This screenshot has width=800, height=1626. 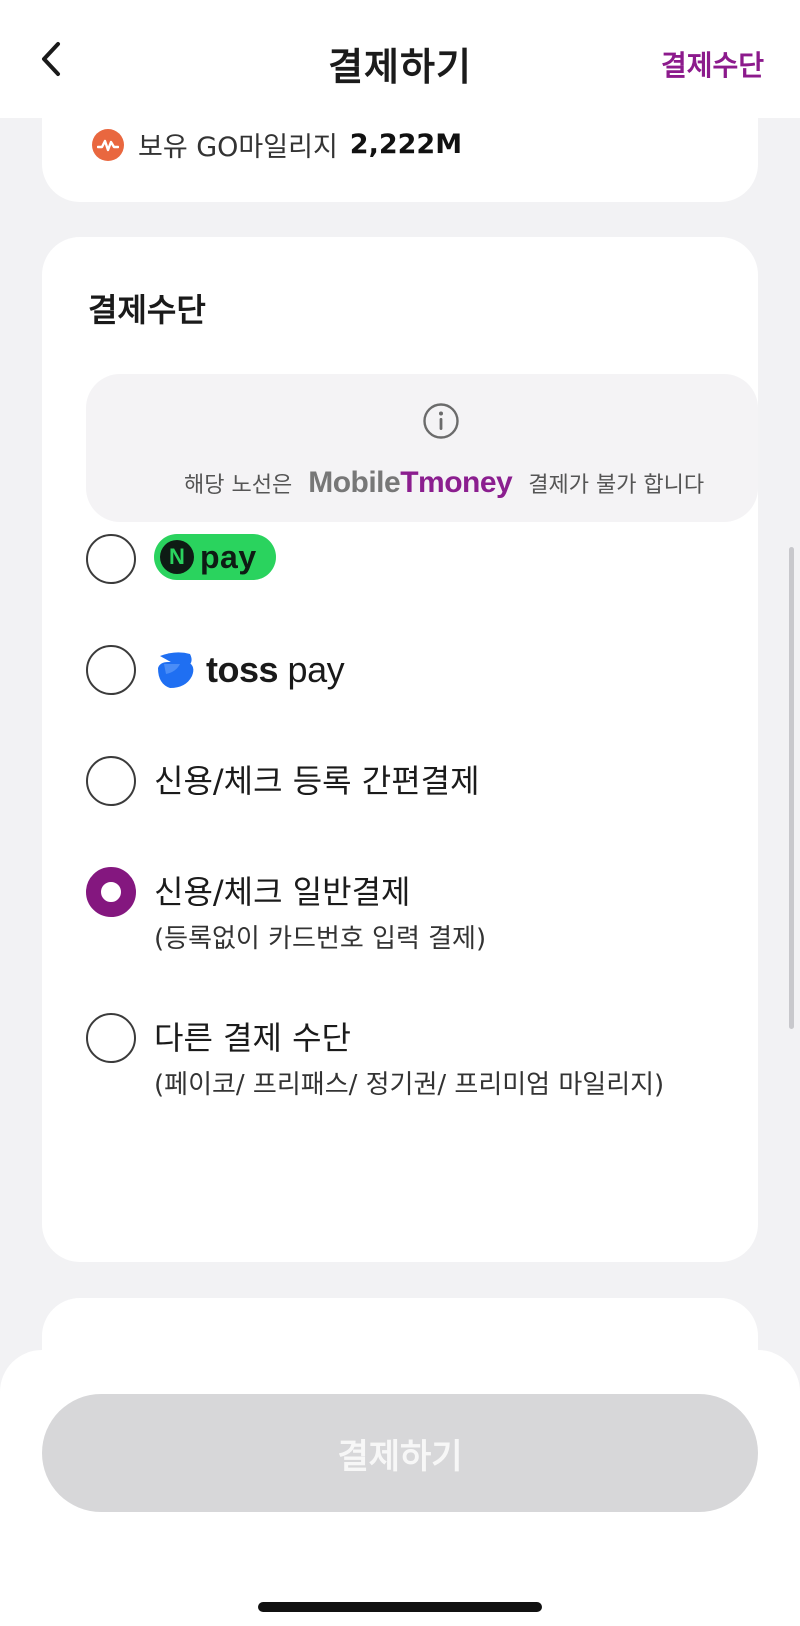 I want to click on logo-tmoney-text: Tmoney, so click(x=456, y=482).